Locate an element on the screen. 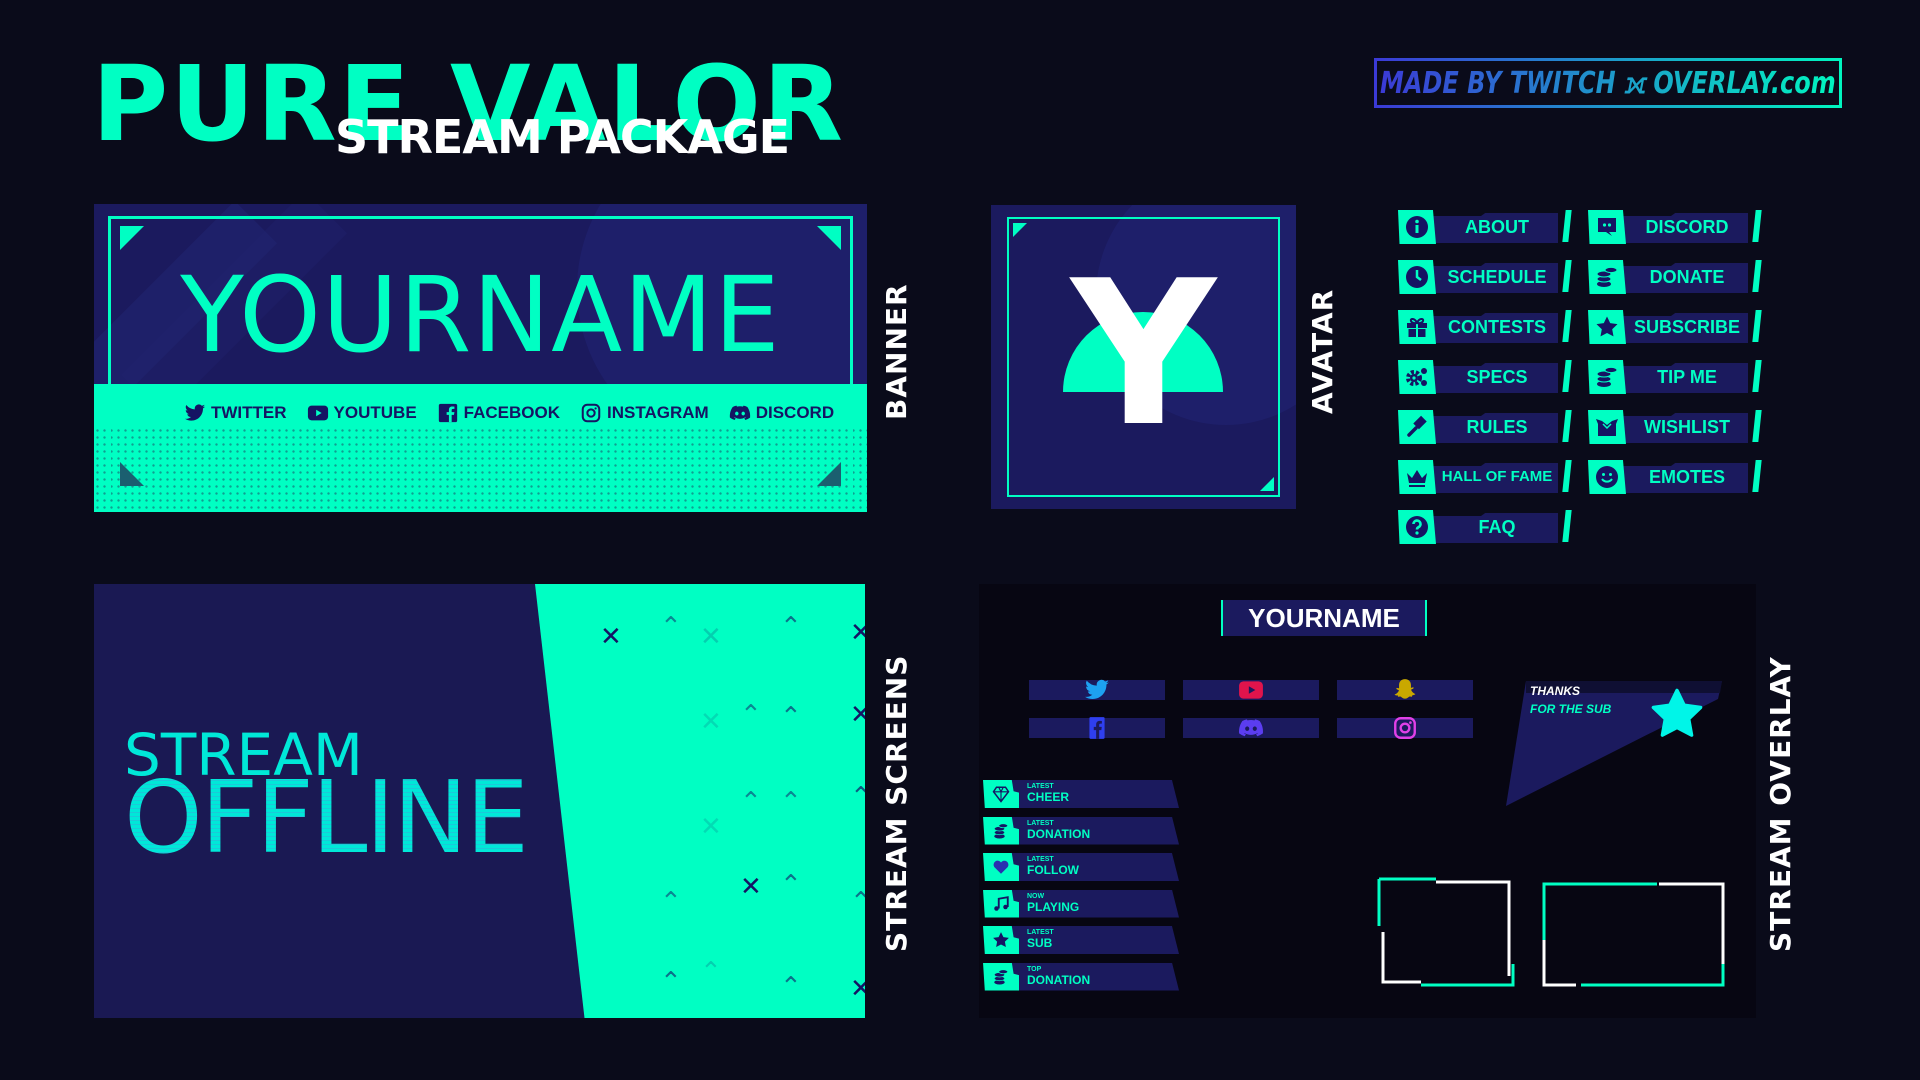 Image resolution: width=1920 pixels, height=1080 pixels. panel-discord: DISCORD is located at coordinates (1675, 227).